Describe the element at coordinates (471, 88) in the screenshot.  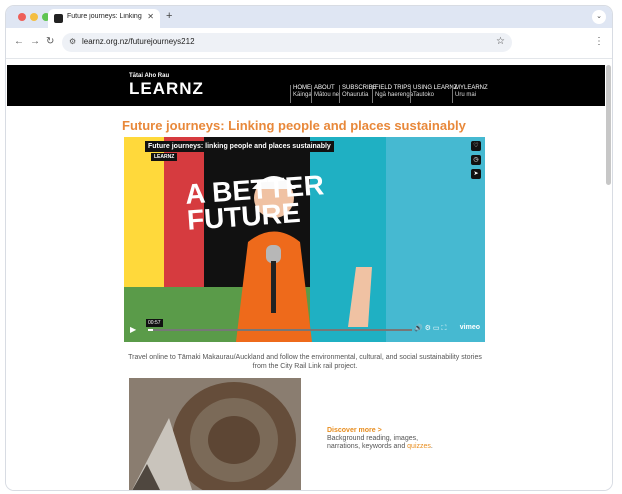
I see `nav-label: MYLEARNZ` at that location.